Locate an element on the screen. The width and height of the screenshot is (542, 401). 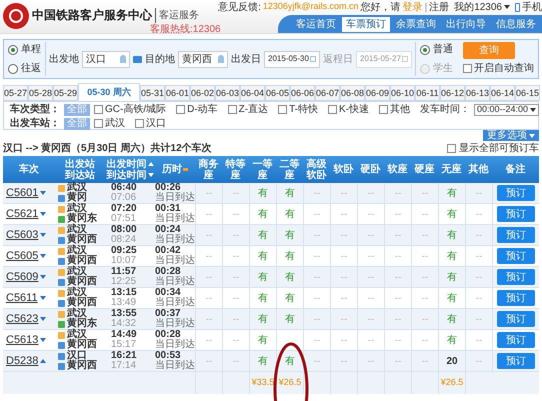
filter-label: 武汉 is located at coordinates (115, 123).